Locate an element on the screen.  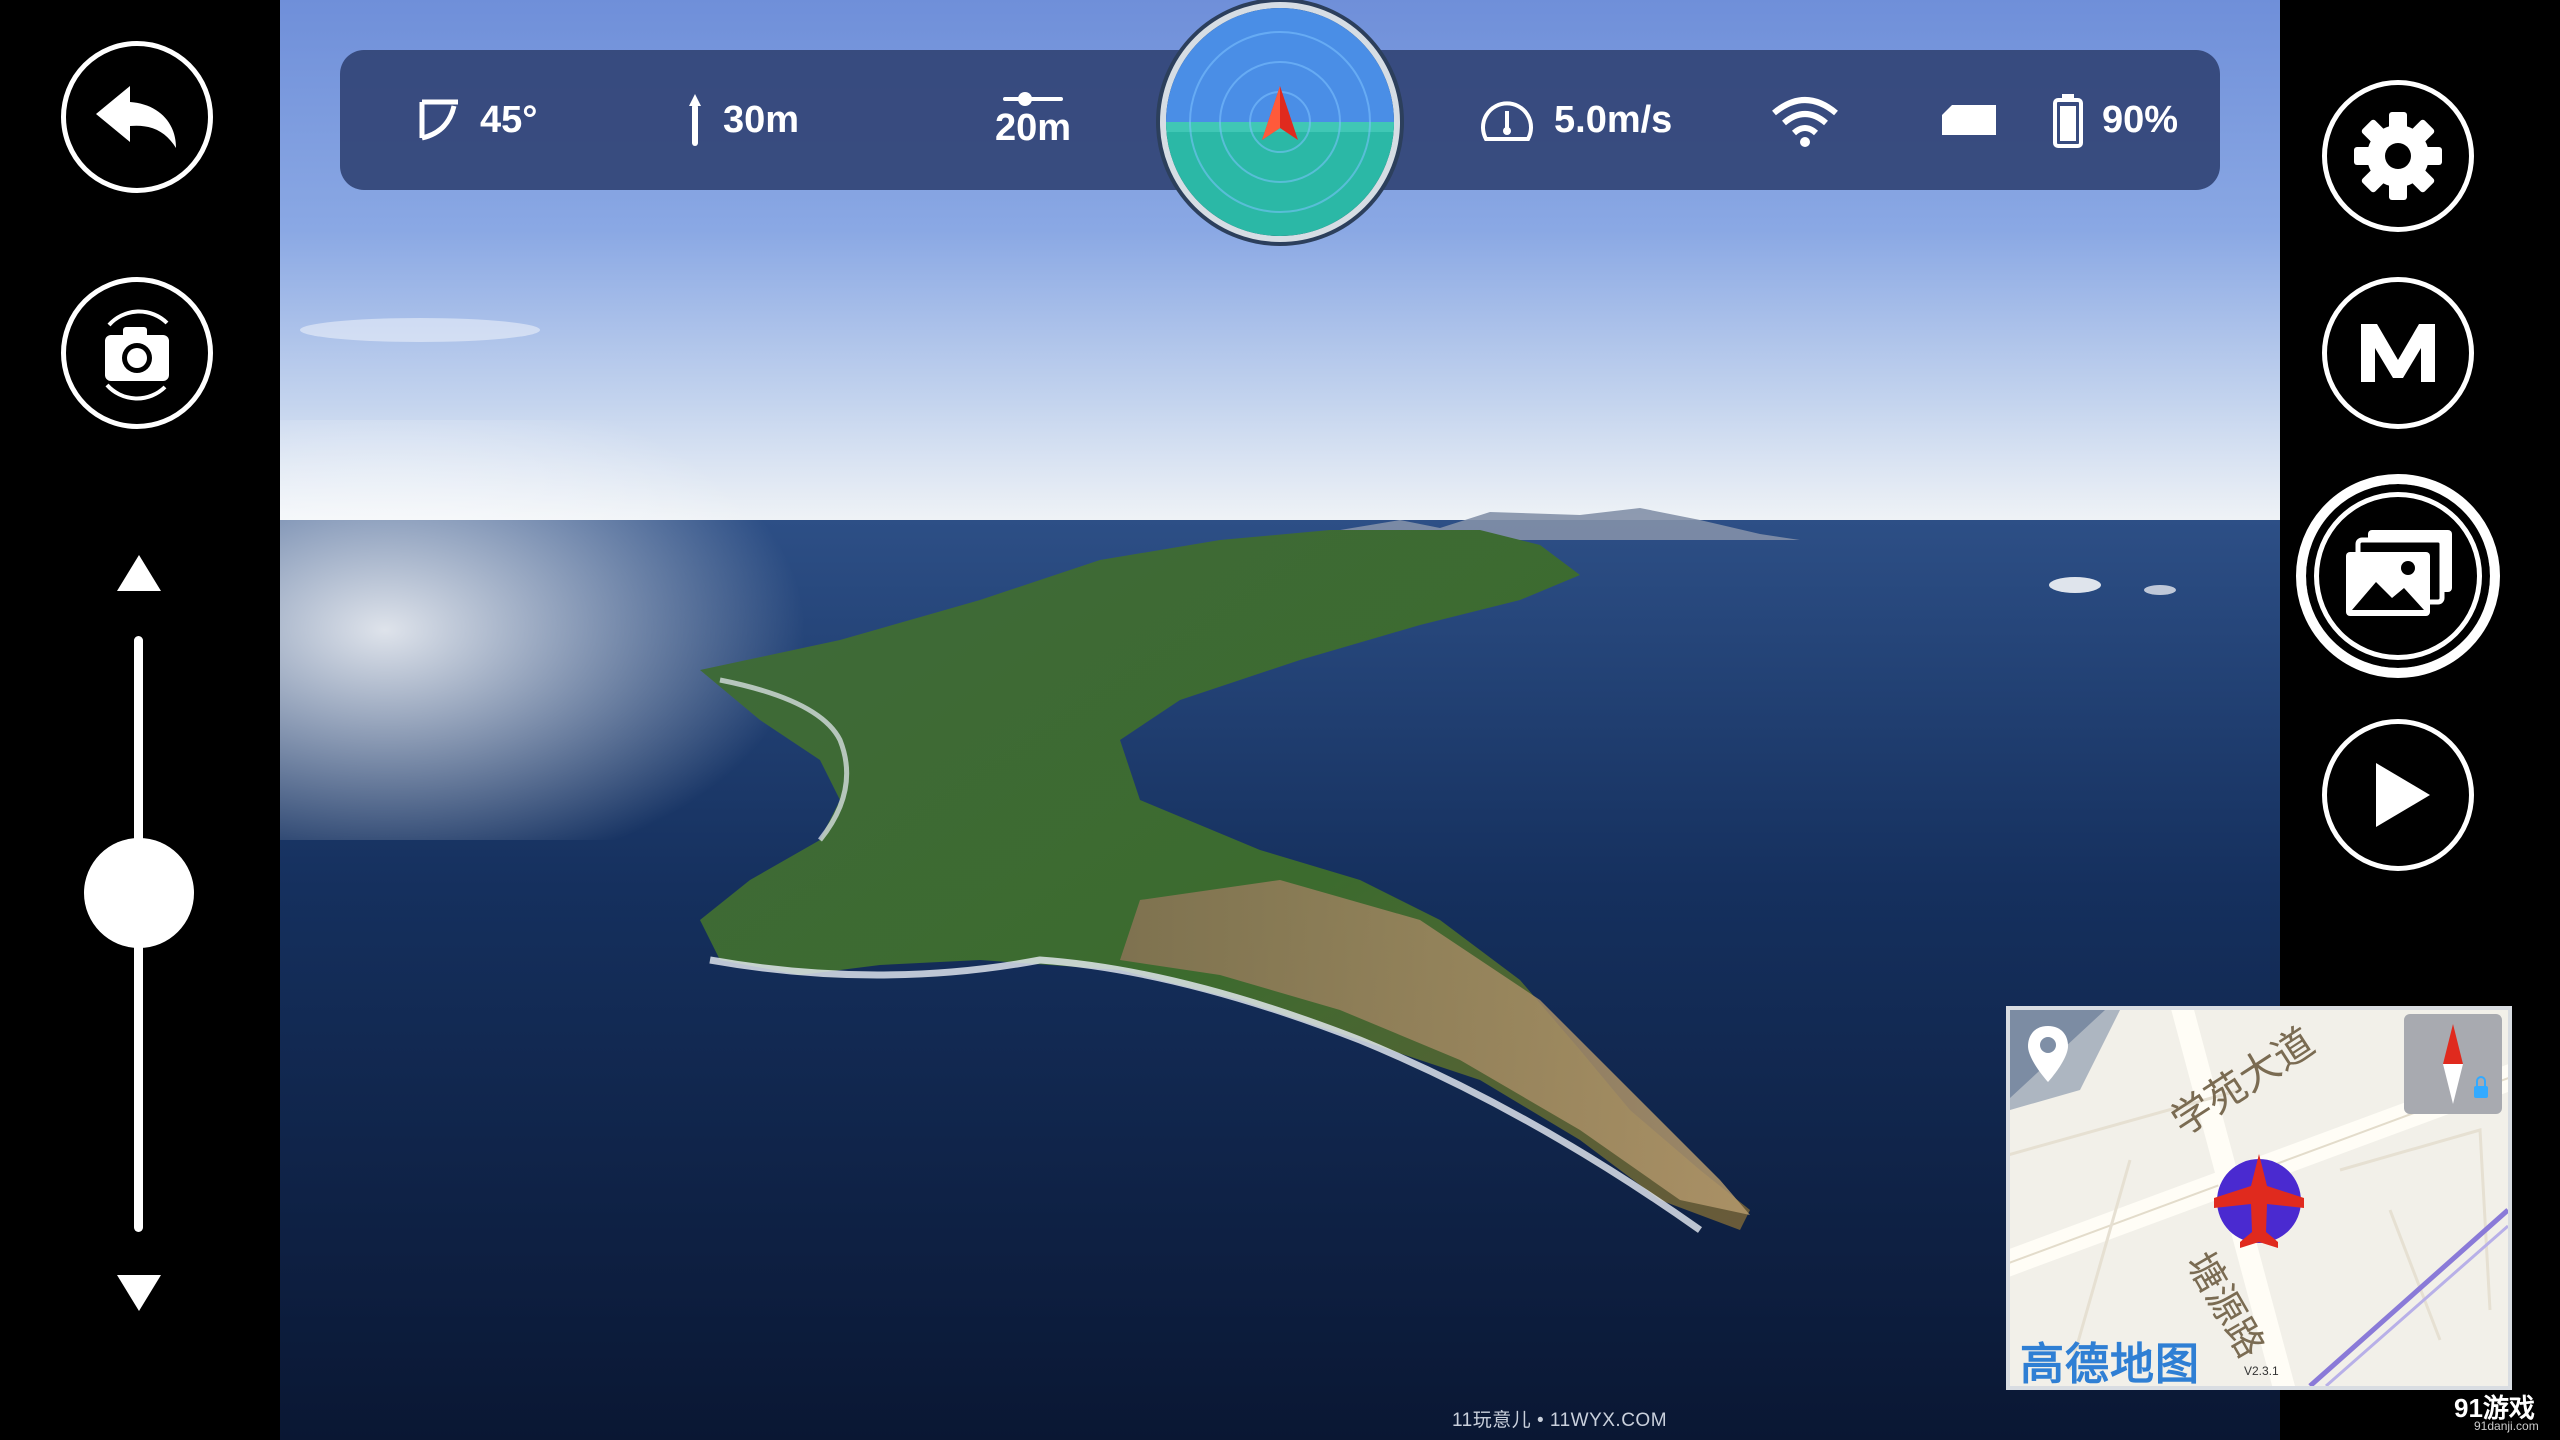
speedometer-icon is located at coordinates (1507, 120).